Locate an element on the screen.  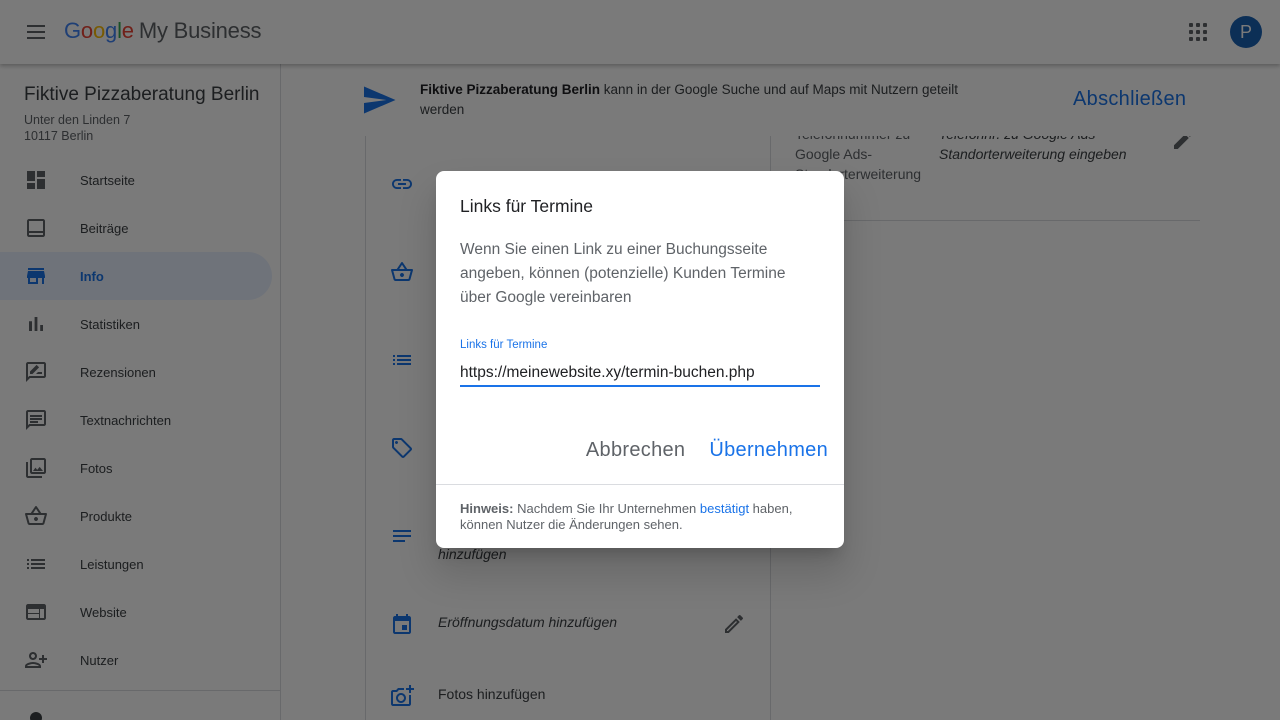
dialog-actions: Abbrechen Übernehmen is located at coordinates (707, 450).